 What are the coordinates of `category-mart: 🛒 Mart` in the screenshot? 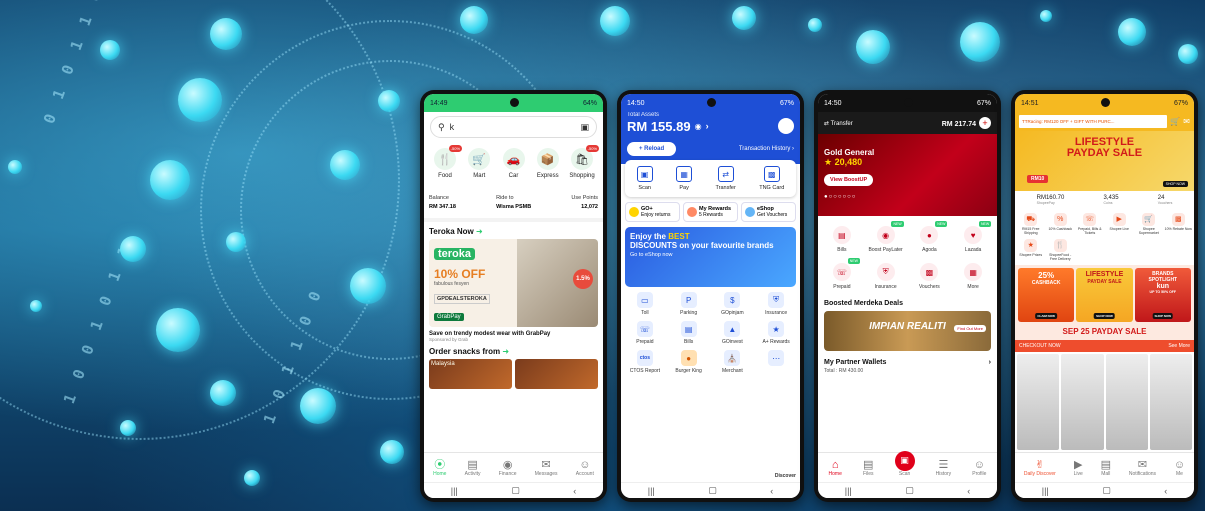 It's located at (479, 163).